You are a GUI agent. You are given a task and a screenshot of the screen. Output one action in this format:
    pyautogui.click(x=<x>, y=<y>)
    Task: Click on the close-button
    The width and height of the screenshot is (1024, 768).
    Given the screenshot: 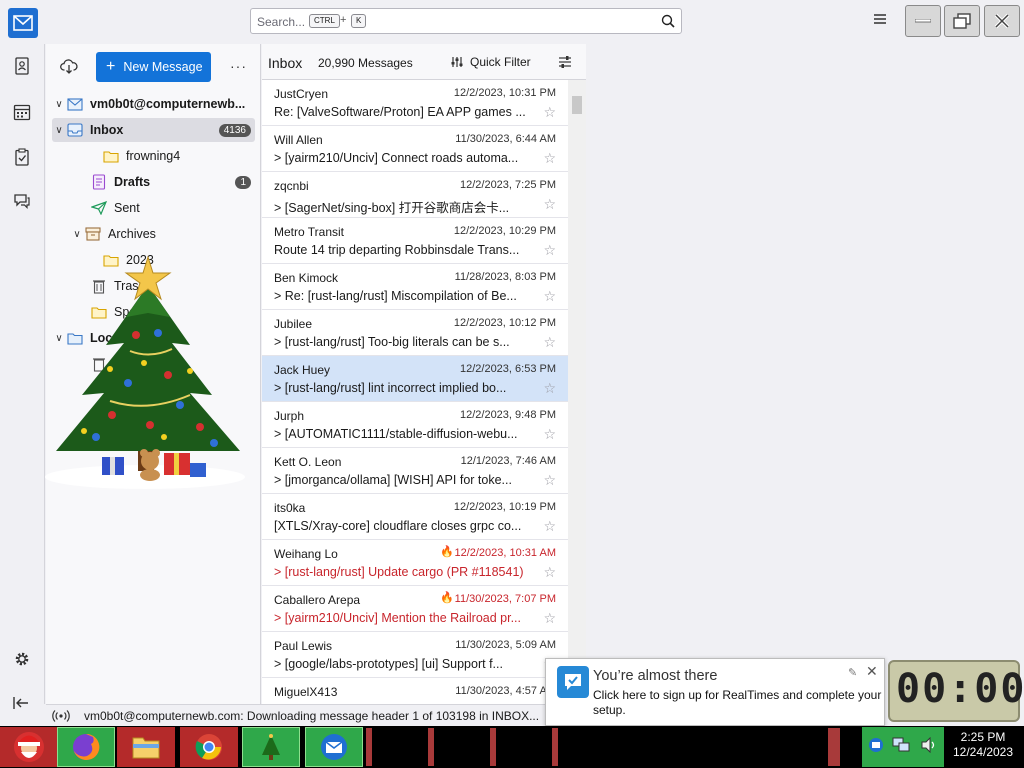 What is the action you would take?
    pyautogui.click(x=1002, y=21)
    